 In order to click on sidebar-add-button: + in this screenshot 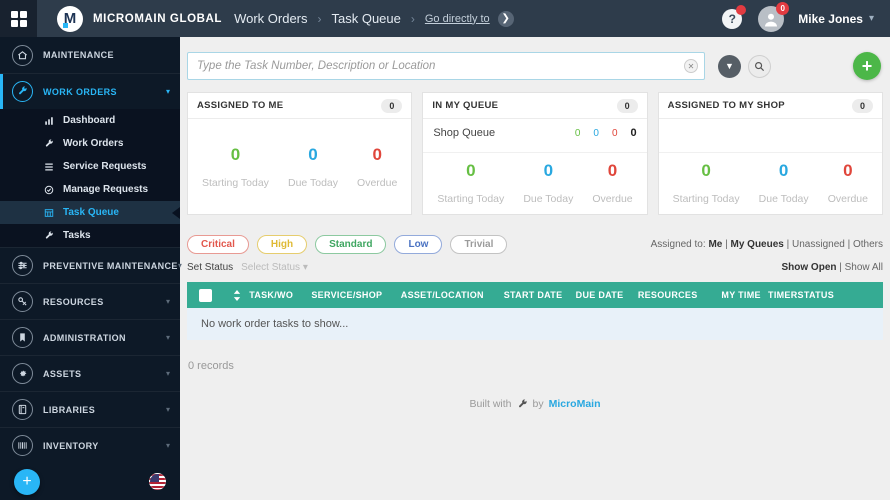, I will do `click(27, 481)`.